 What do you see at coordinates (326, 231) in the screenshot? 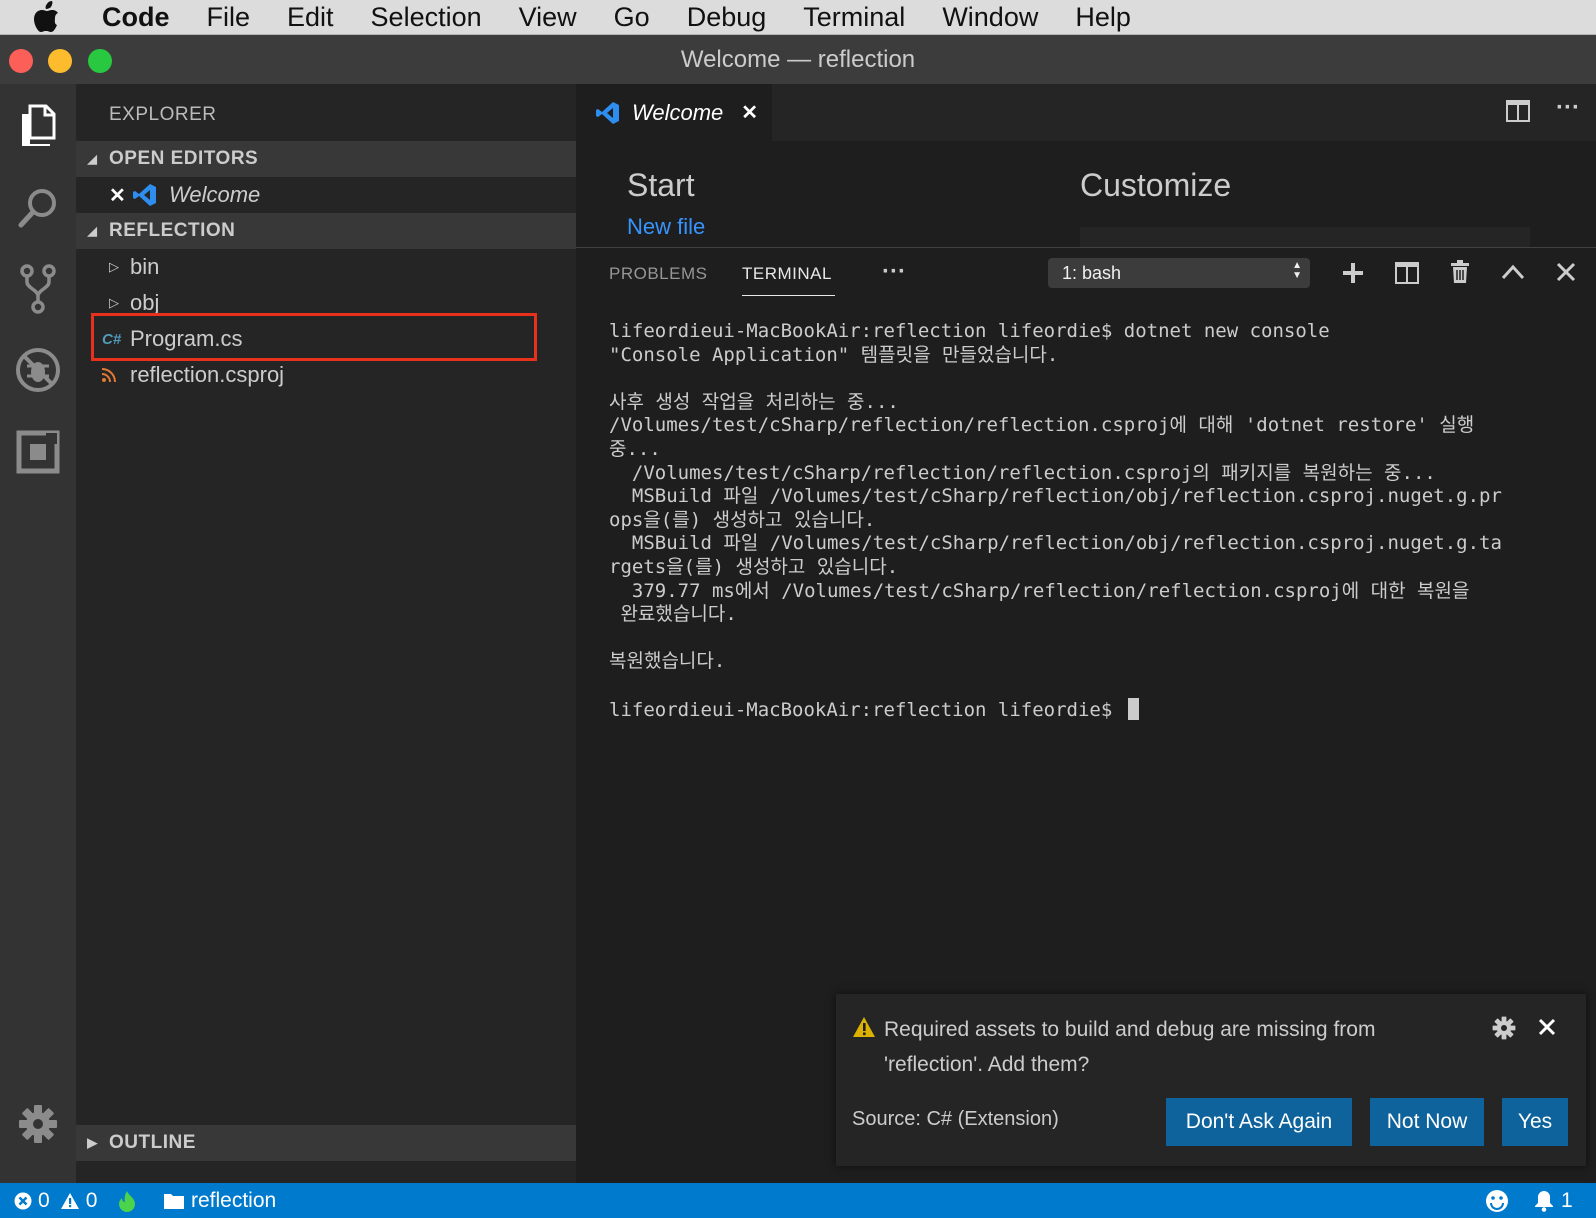
I see `reflection-folder-section-header: ◢ REFLECTION` at bounding box center [326, 231].